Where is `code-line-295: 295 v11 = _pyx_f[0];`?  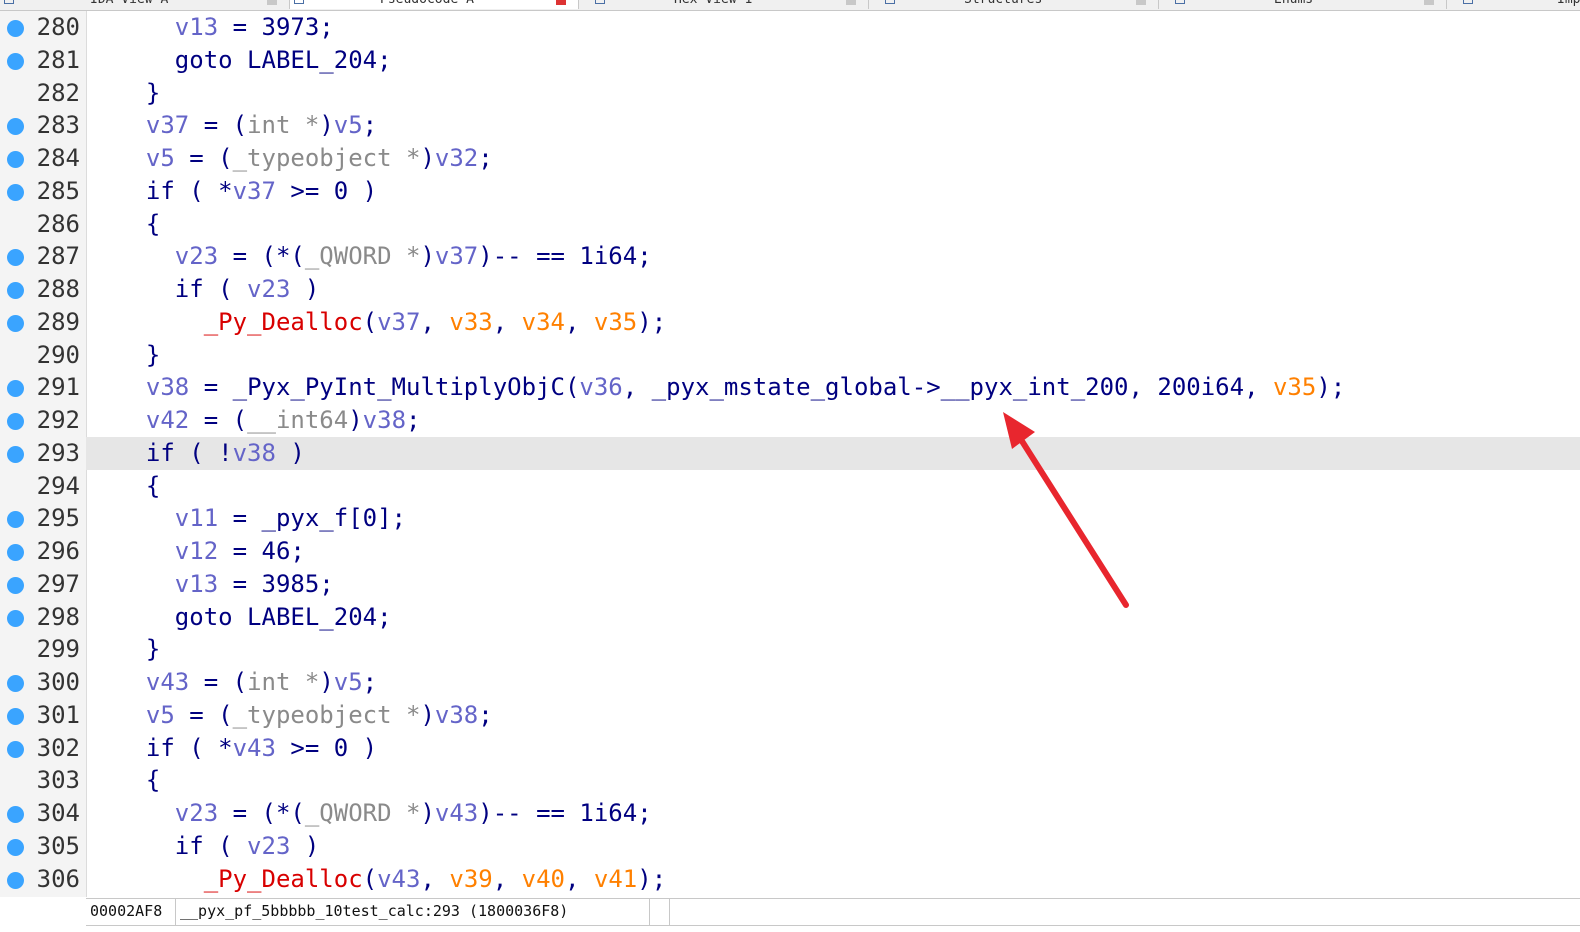
code-line-295: 295 v11 = _pyx_f[0]; is located at coordinates (790, 518).